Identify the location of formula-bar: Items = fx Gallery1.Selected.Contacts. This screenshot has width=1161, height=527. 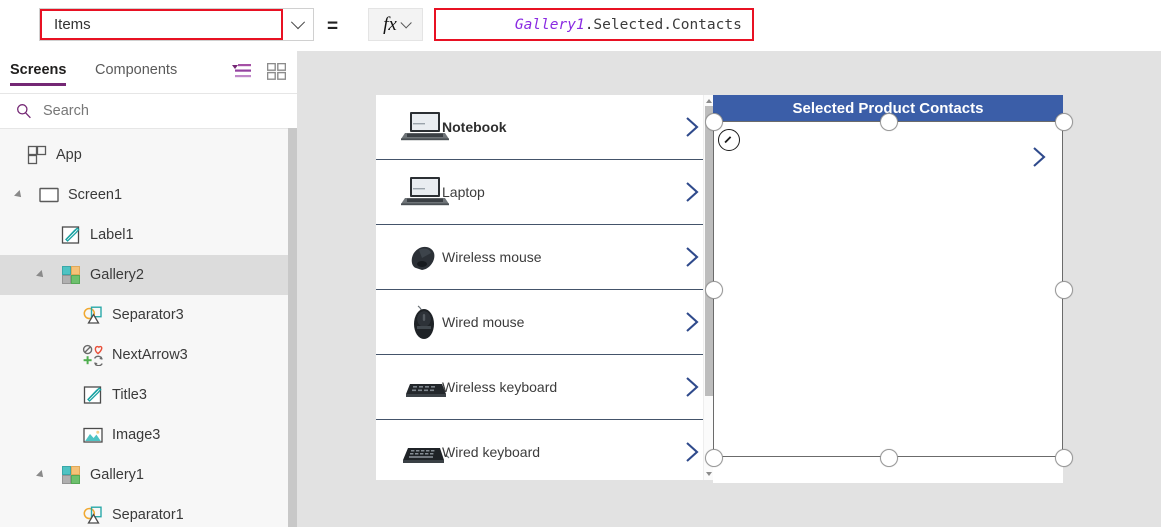
(580, 26).